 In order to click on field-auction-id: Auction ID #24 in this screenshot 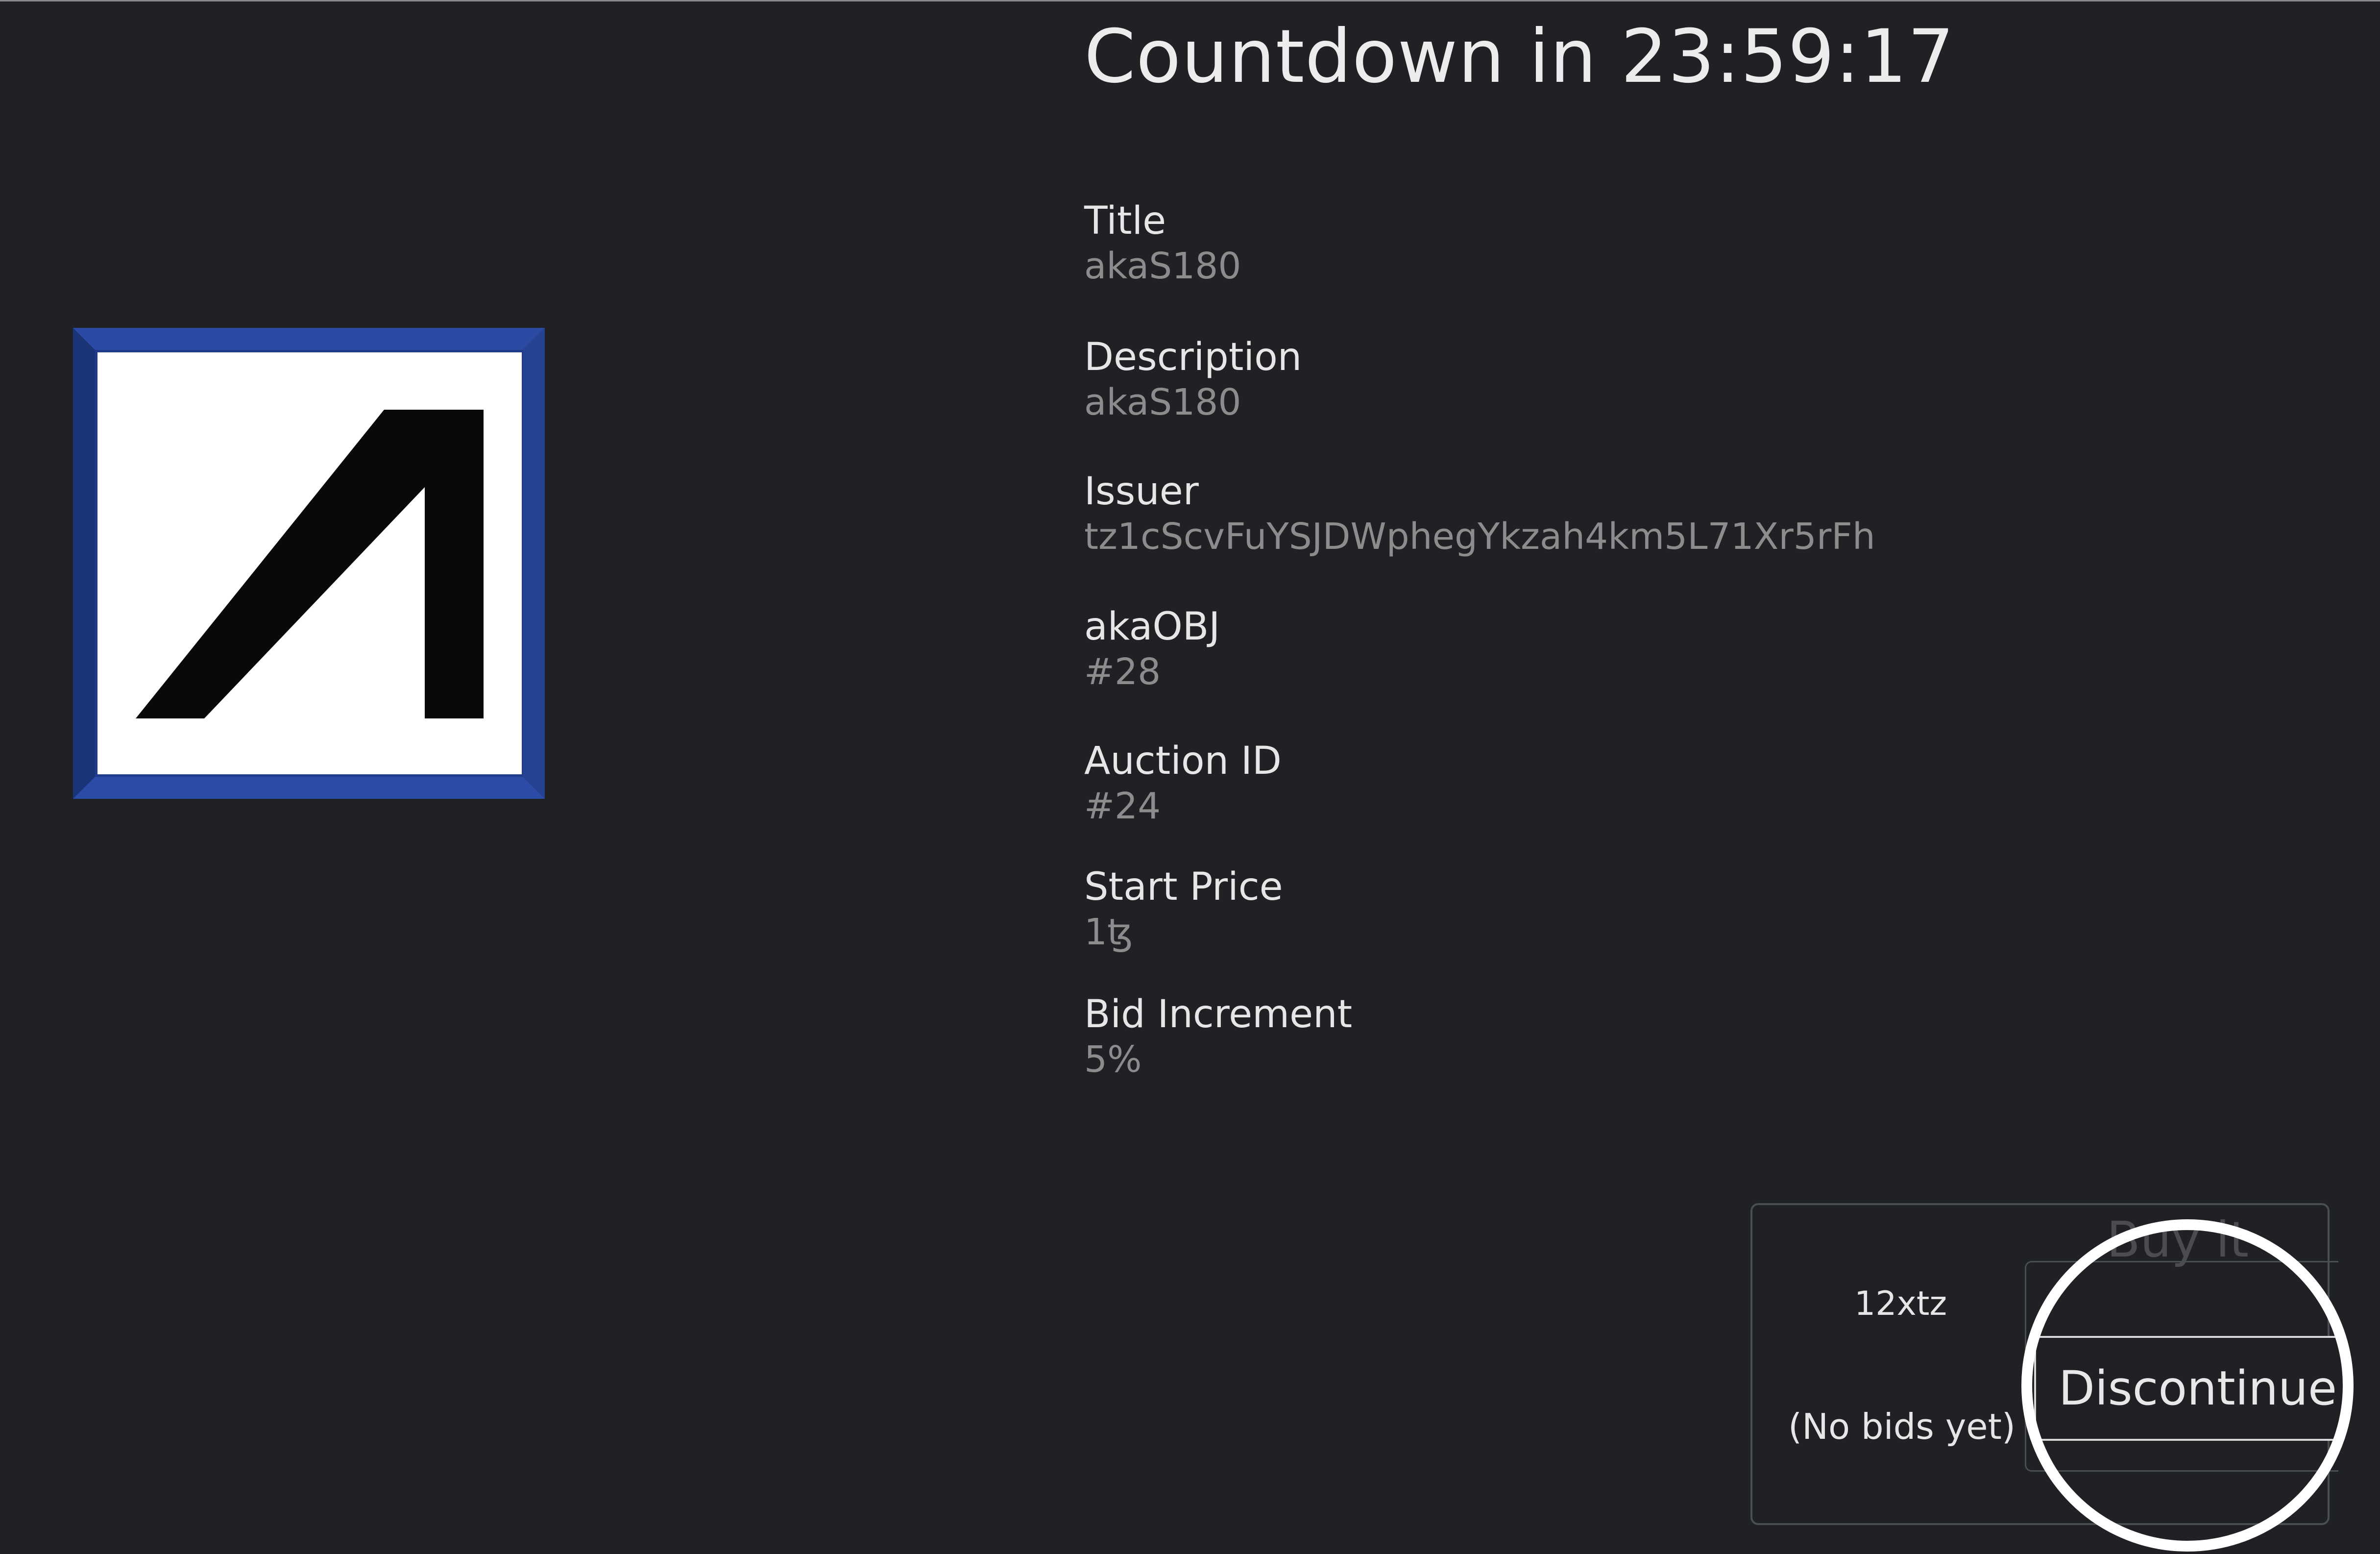, I will do `click(1183, 784)`.